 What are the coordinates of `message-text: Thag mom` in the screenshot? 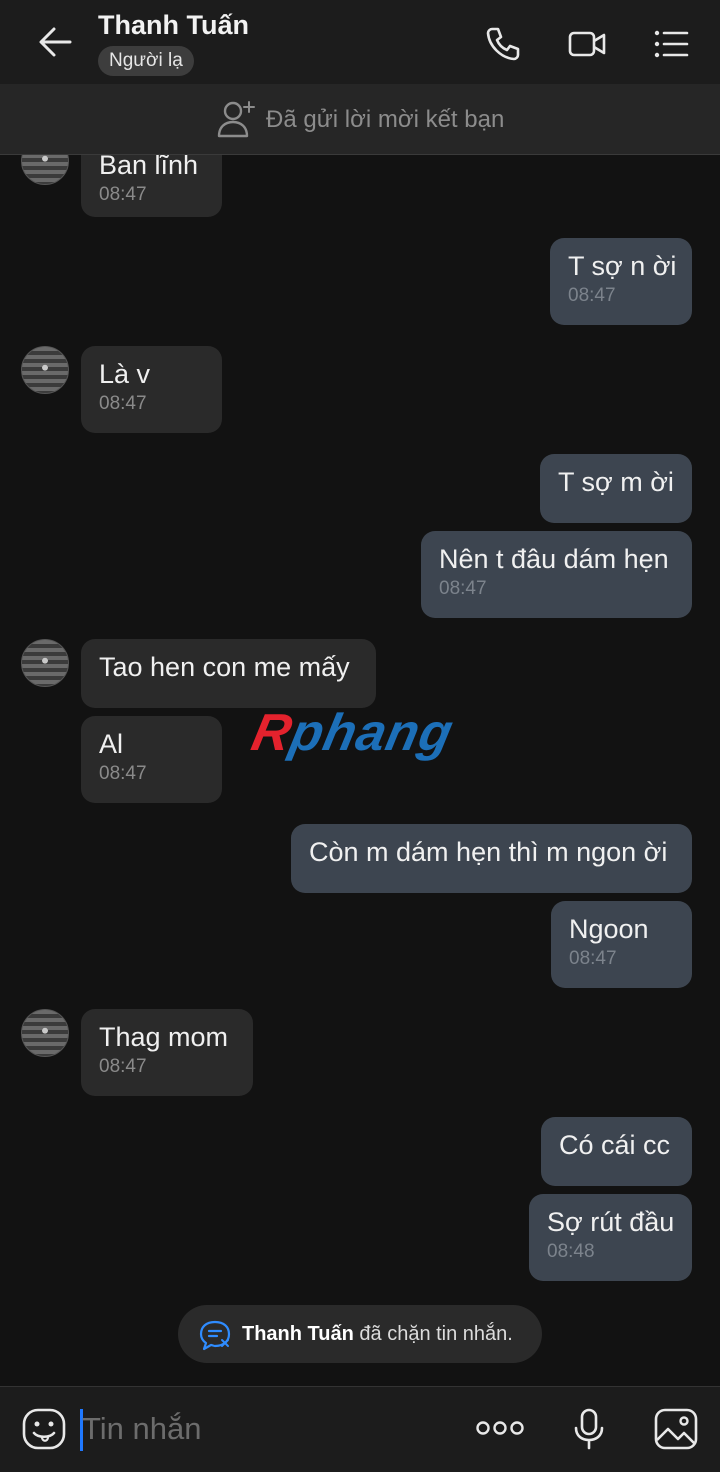 It's located at (164, 1037).